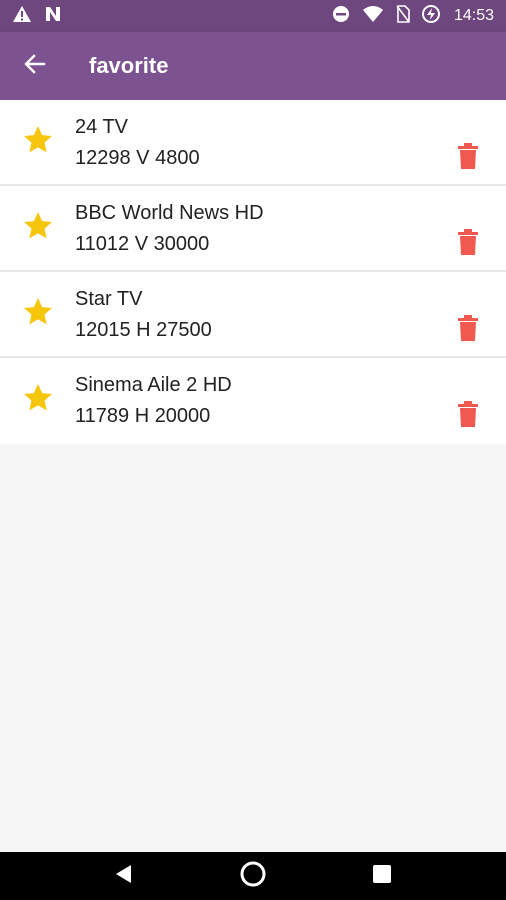  I want to click on recents-square-icon, so click(382, 876).